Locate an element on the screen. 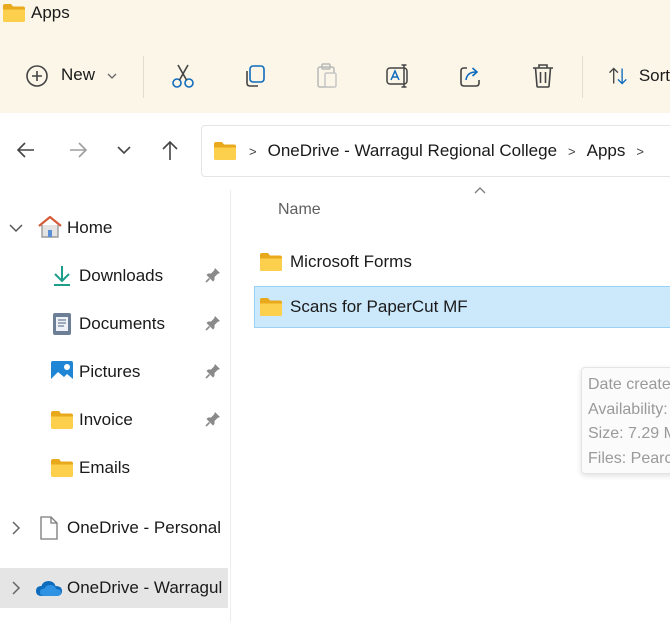 This screenshot has width=670, height=622. pane-divider is located at coordinates (230, 406).